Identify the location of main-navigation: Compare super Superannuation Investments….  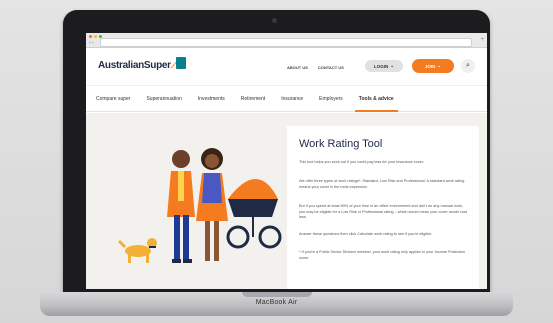
(286, 98).